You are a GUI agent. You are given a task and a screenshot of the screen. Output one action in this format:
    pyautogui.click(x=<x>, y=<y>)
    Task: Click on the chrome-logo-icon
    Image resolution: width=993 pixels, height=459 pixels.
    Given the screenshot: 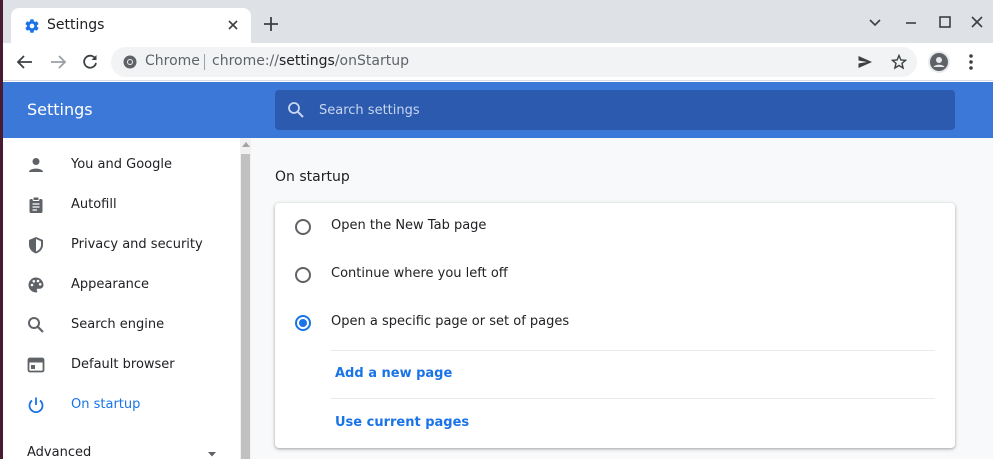 What is the action you would take?
    pyautogui.click(x=130, y=62)
    